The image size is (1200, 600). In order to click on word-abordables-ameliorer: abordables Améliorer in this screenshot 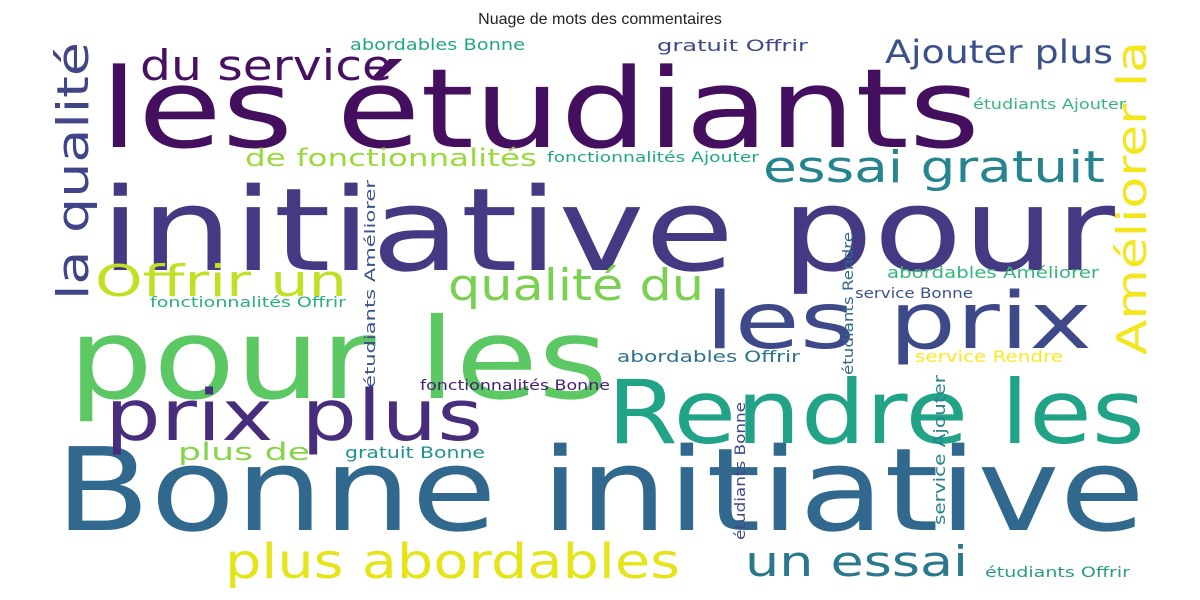, I will do `click(993, 272)`.